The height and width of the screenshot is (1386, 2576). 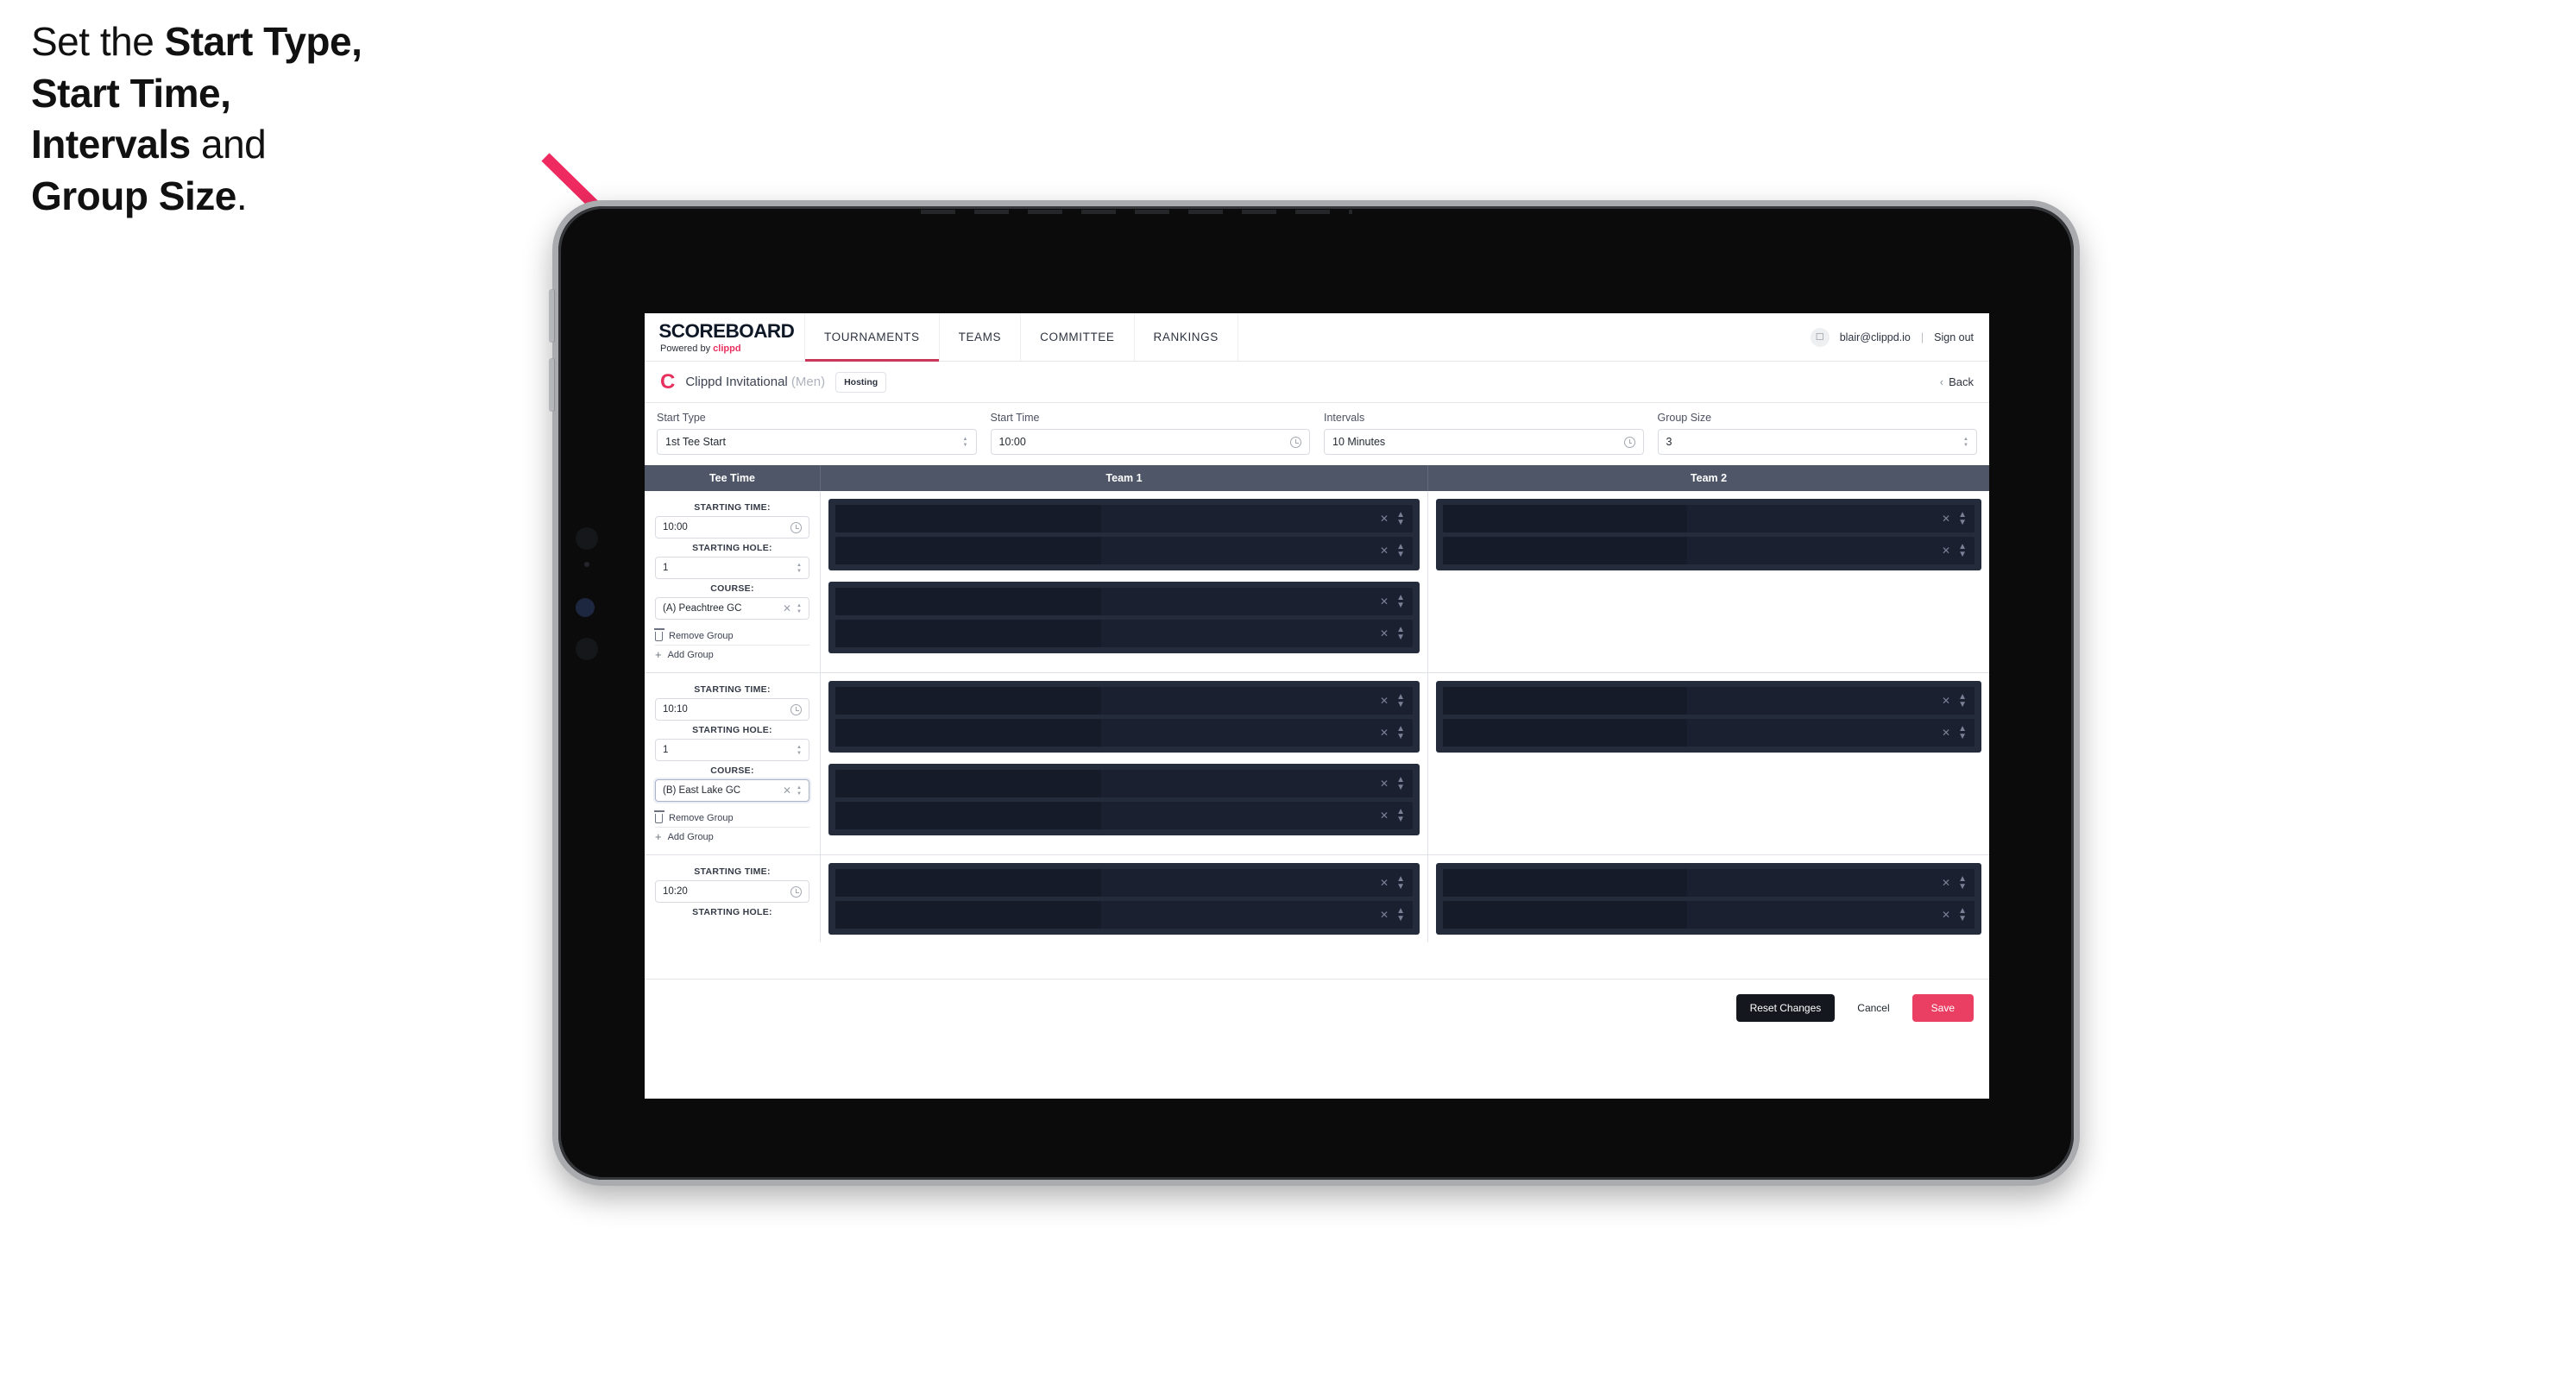 I want to click on input-start-time: 10:00, so click(x=1150, y=442).